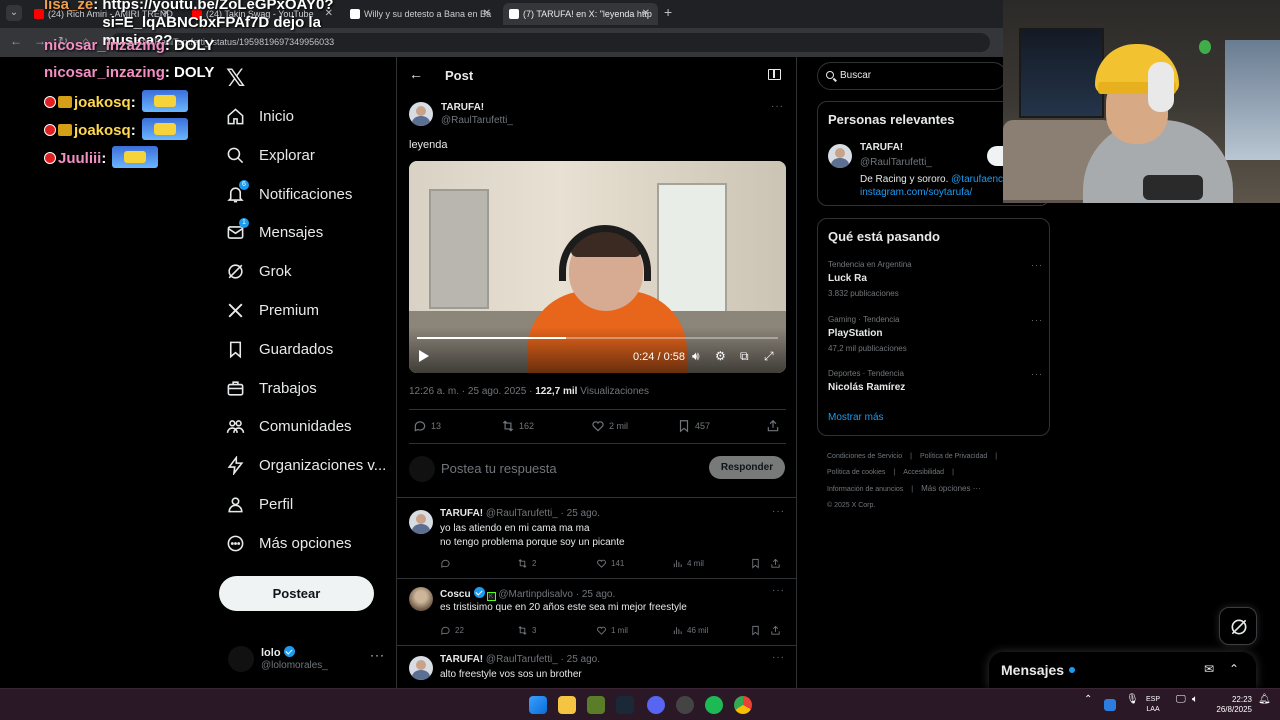 The height and width of the screenshot is (720, 1280). Describe the element at coordinates (1231, 705) in the screenshot. I see `taskbar-clock: 22:23 26/8/2025` at that location.